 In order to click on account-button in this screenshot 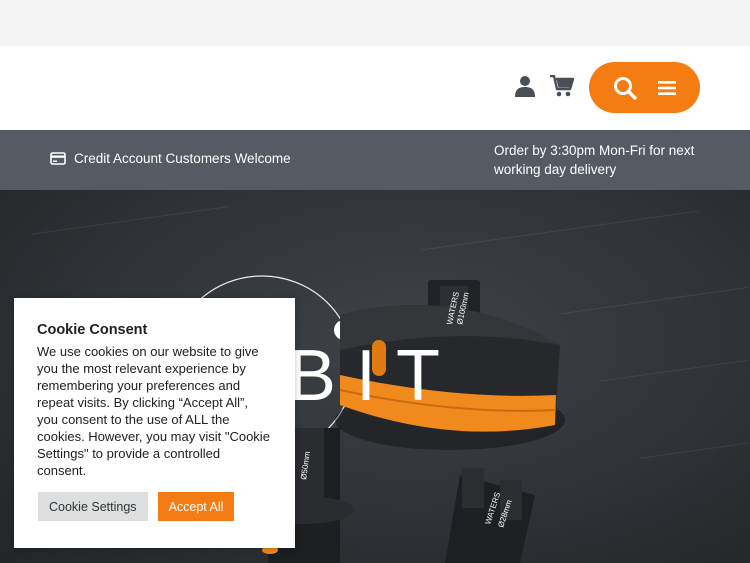, I will do `click(525, 86)`.